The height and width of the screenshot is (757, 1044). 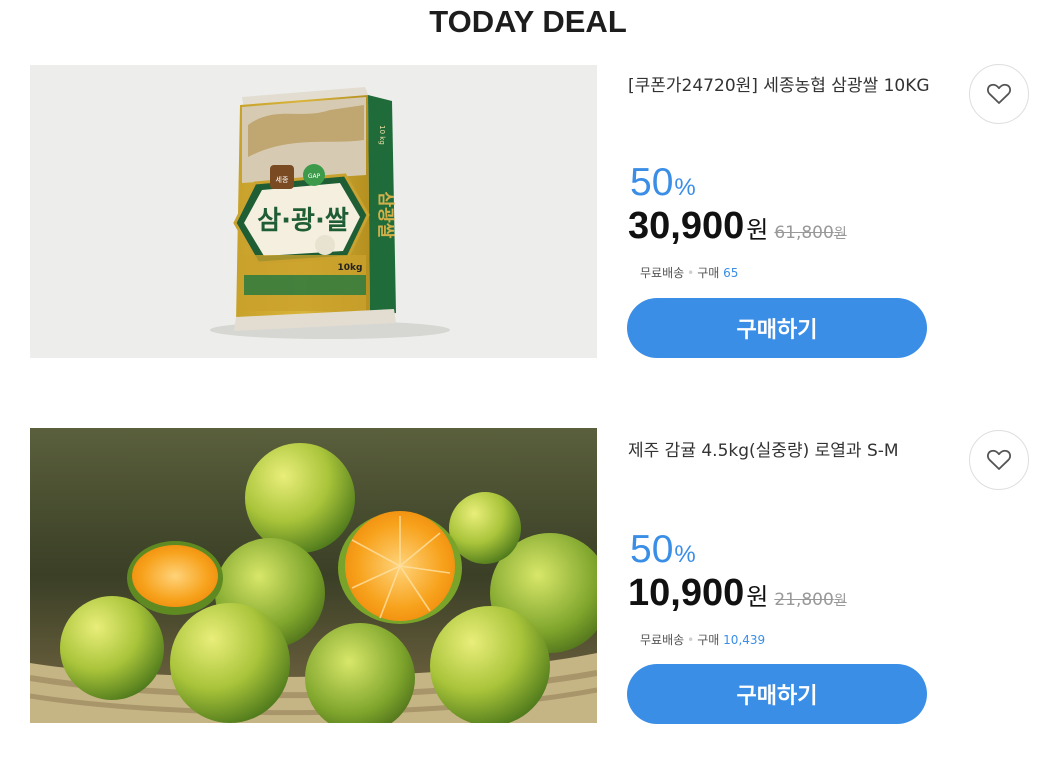 What do you see at coordinates (385, 215) in the screenshot?
I see `svg-text: 삼광쌀` at bounding box center [385, 215].